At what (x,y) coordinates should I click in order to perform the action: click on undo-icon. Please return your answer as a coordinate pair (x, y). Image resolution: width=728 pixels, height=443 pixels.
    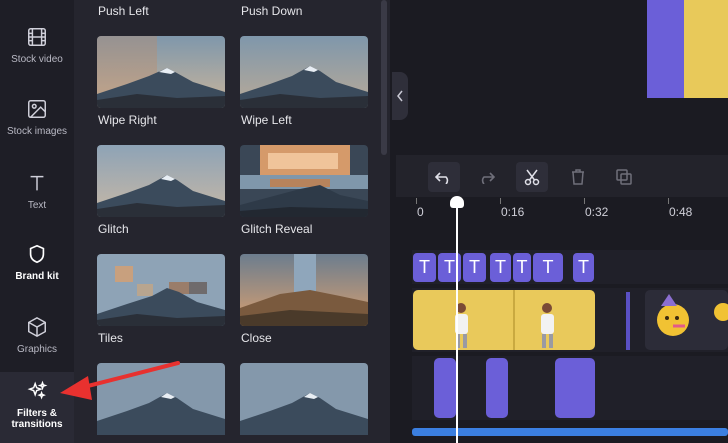
    Looking at the image, I should click on (442, 178).